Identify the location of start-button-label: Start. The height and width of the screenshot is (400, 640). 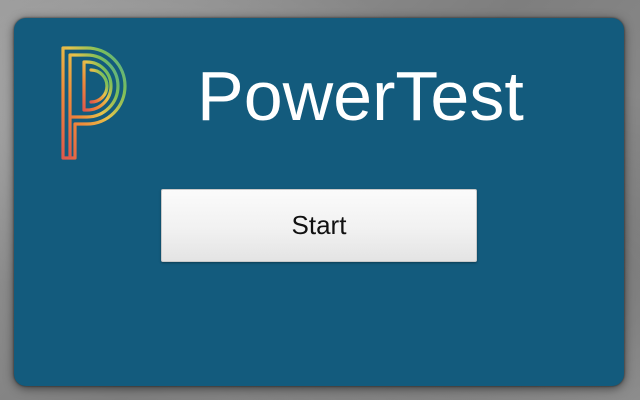
(319, 225).